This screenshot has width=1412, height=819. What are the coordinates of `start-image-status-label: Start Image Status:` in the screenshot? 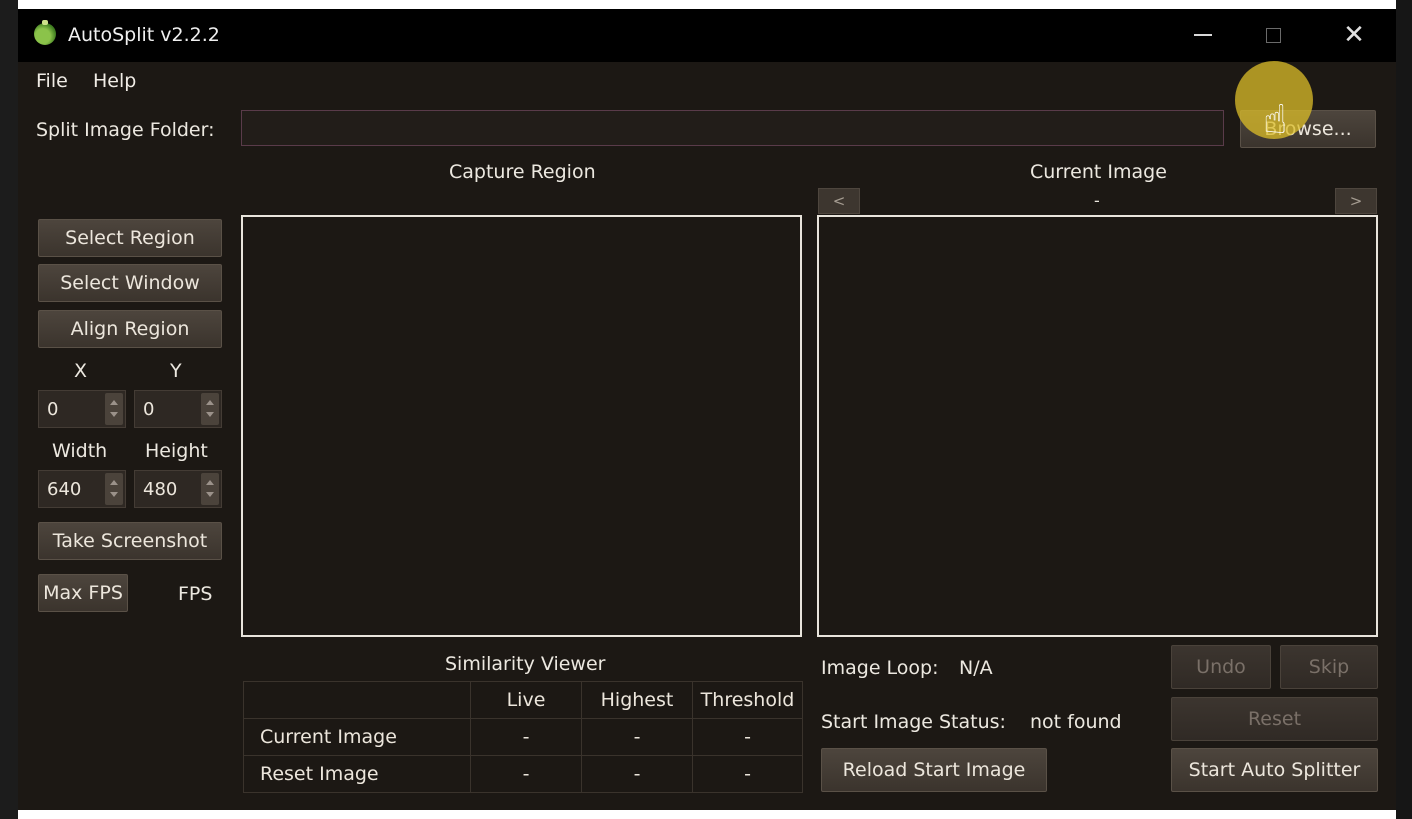 It's located at (913, 722).